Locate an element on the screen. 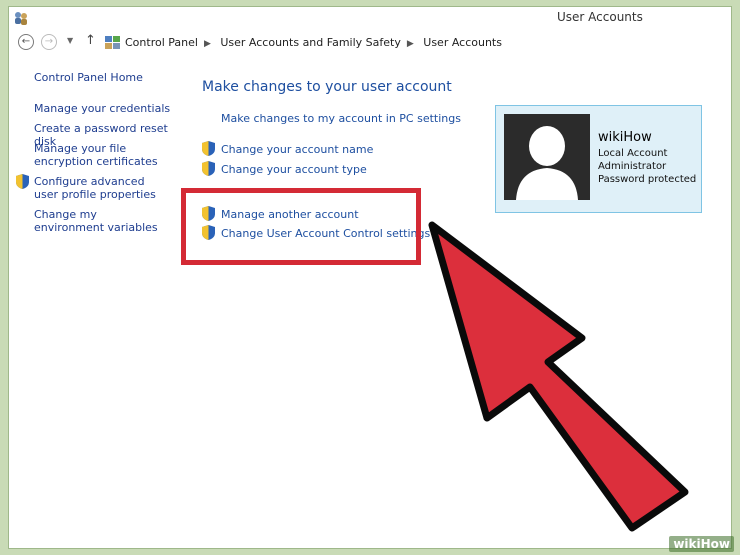 The width and height of the screenshot is (740, 555). watermark-logo: wikiHow is located at coordinates (701, 544).